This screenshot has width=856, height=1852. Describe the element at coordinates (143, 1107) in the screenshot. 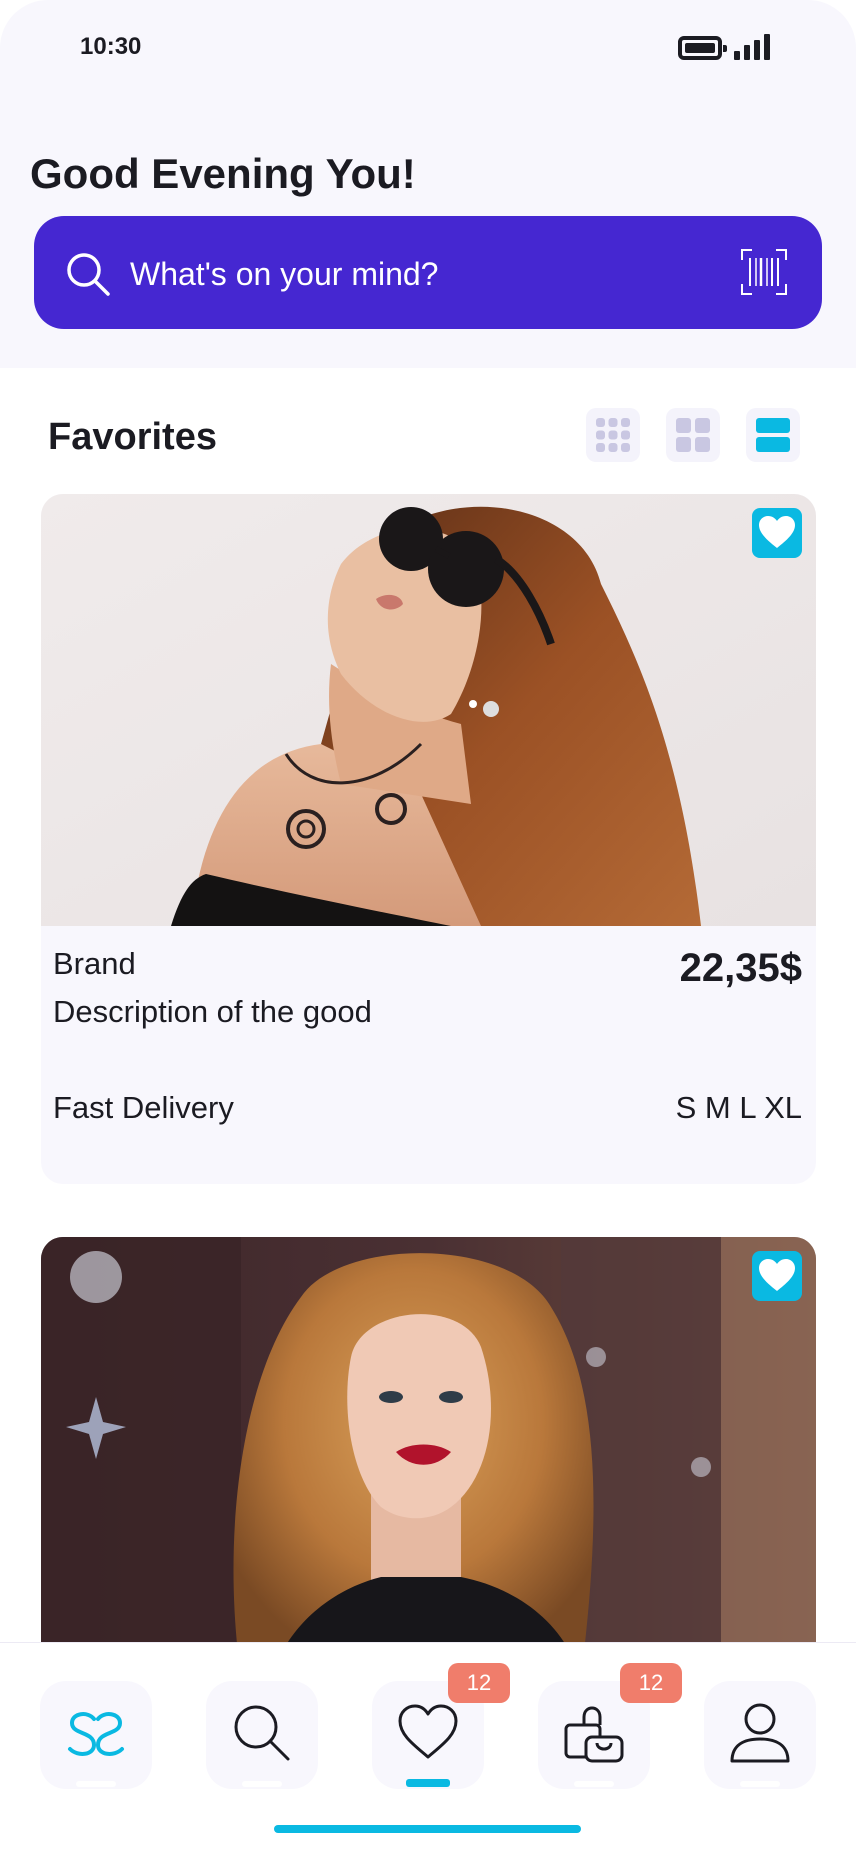

I see `delivery-info: Fast Delivery` at that location.